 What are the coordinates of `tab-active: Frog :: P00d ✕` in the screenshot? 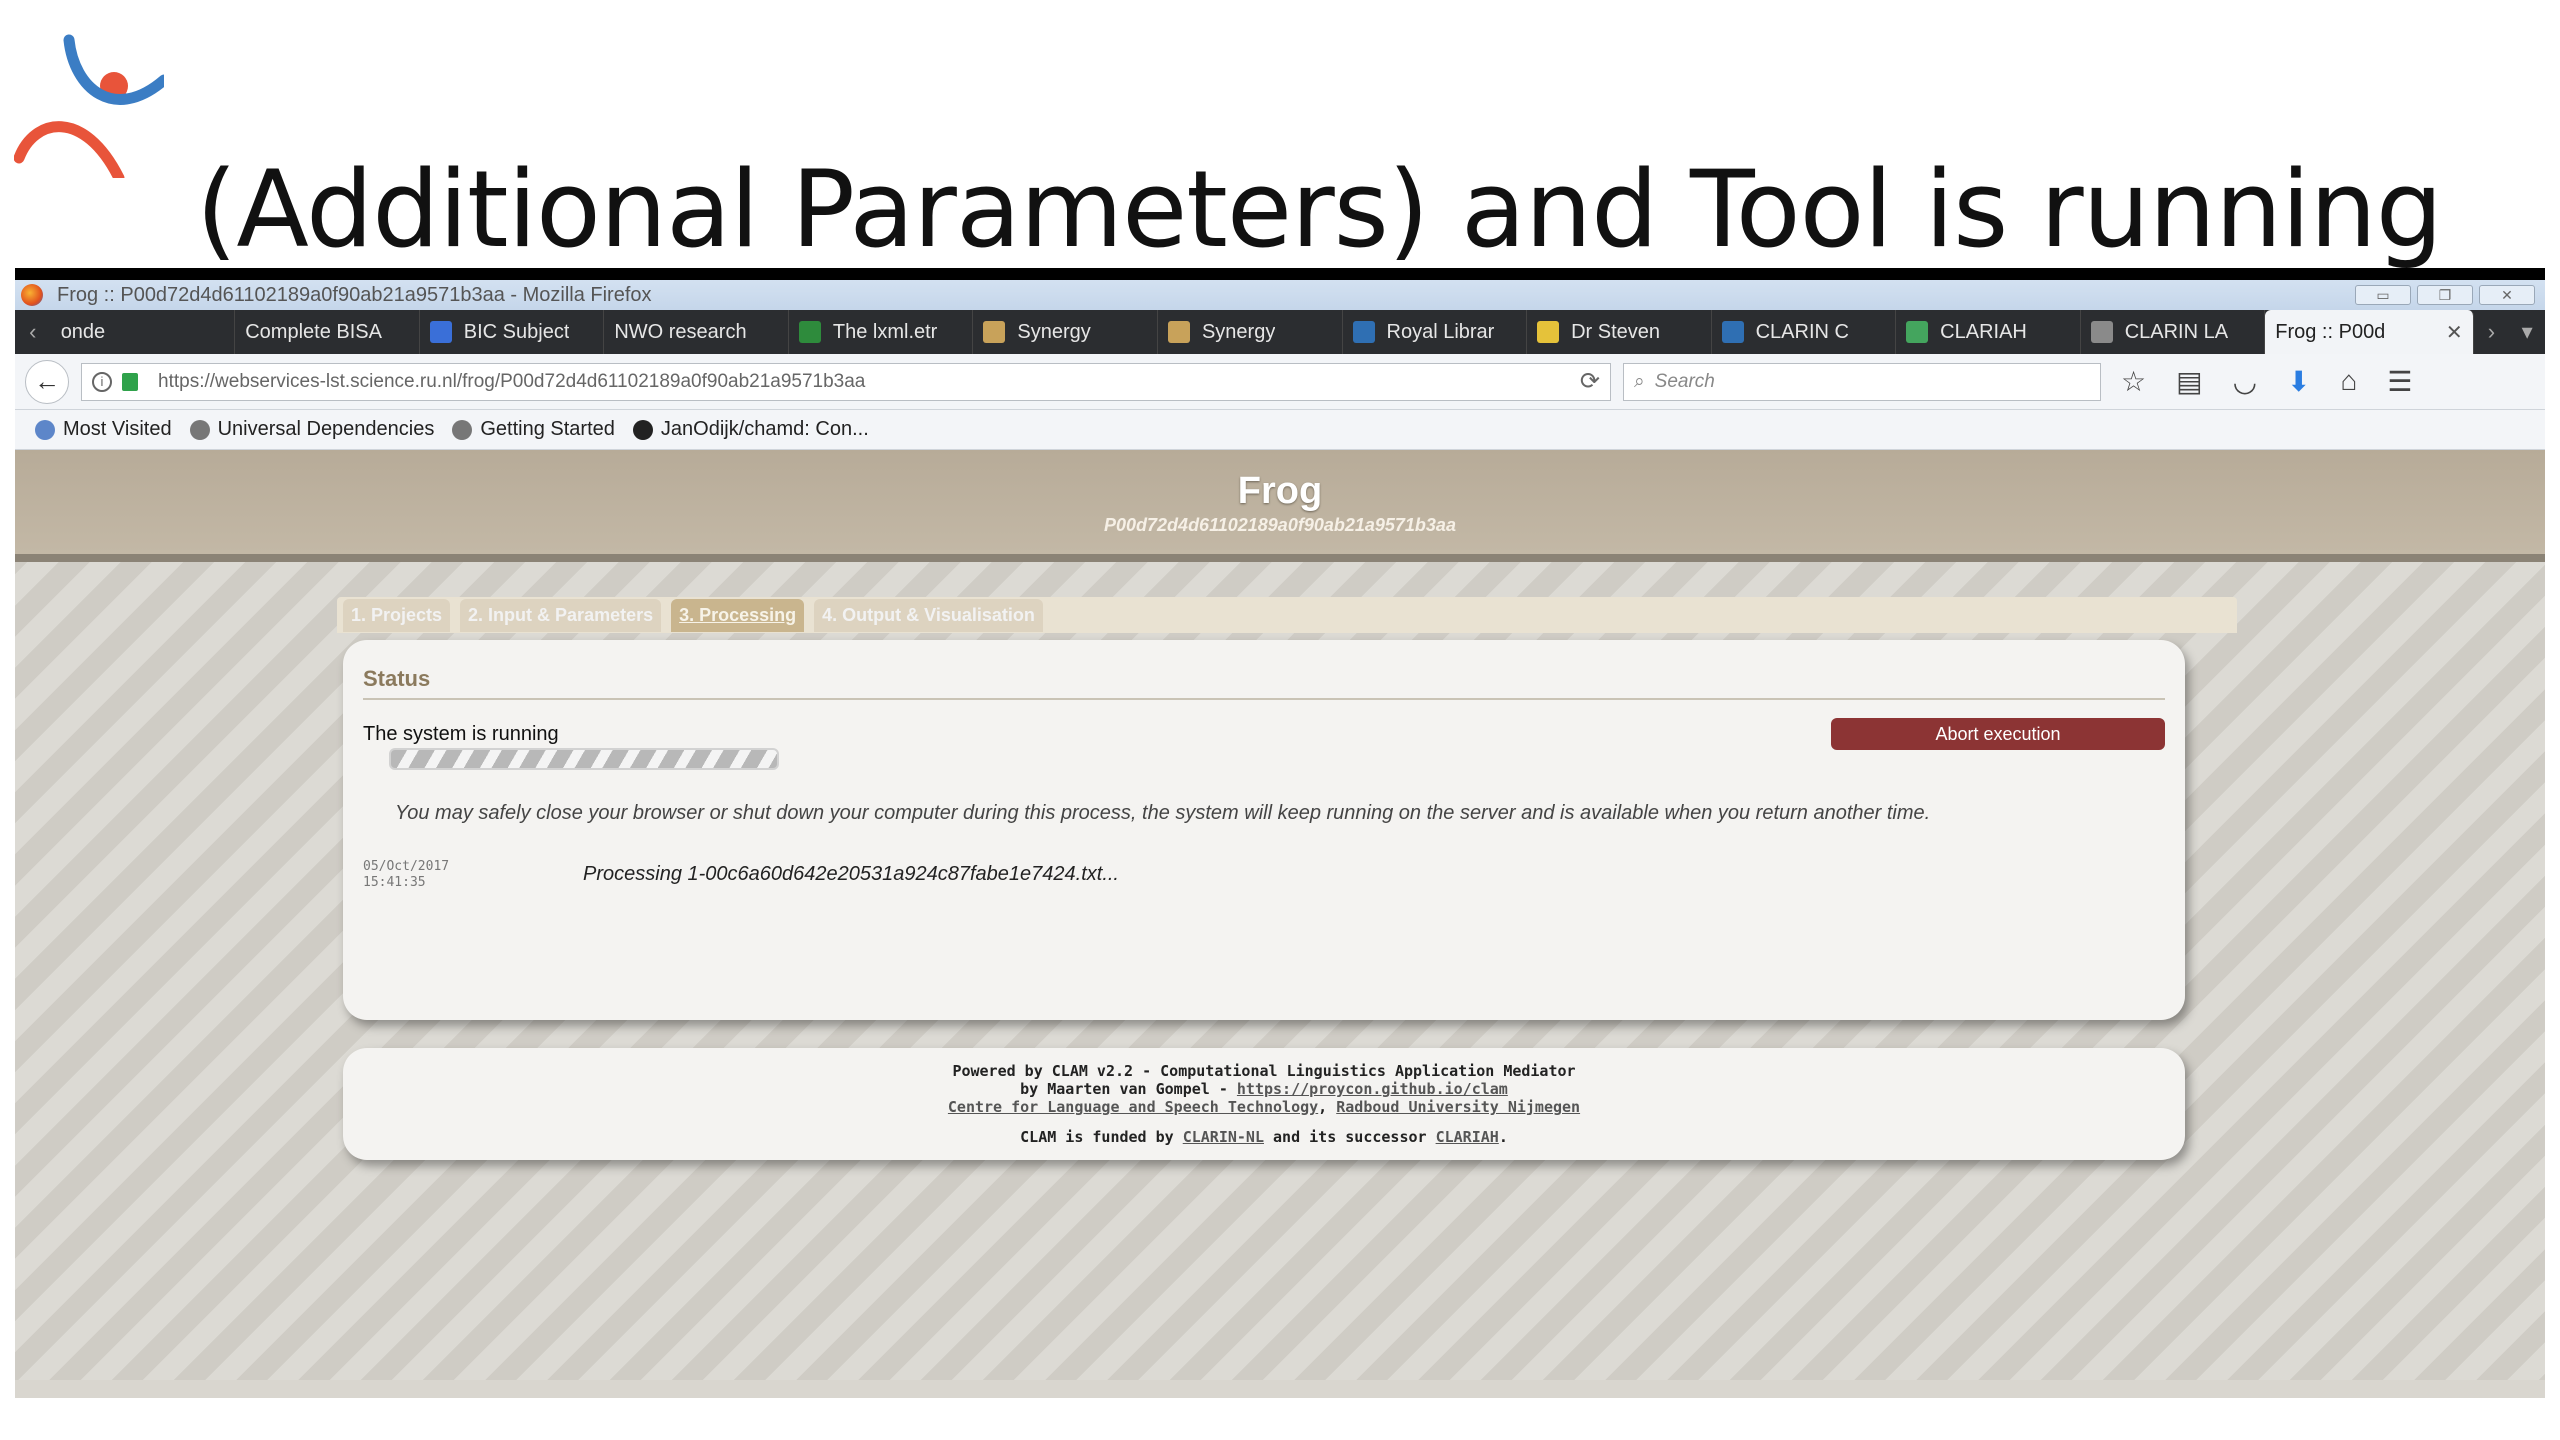 It's located at (2369, 332).